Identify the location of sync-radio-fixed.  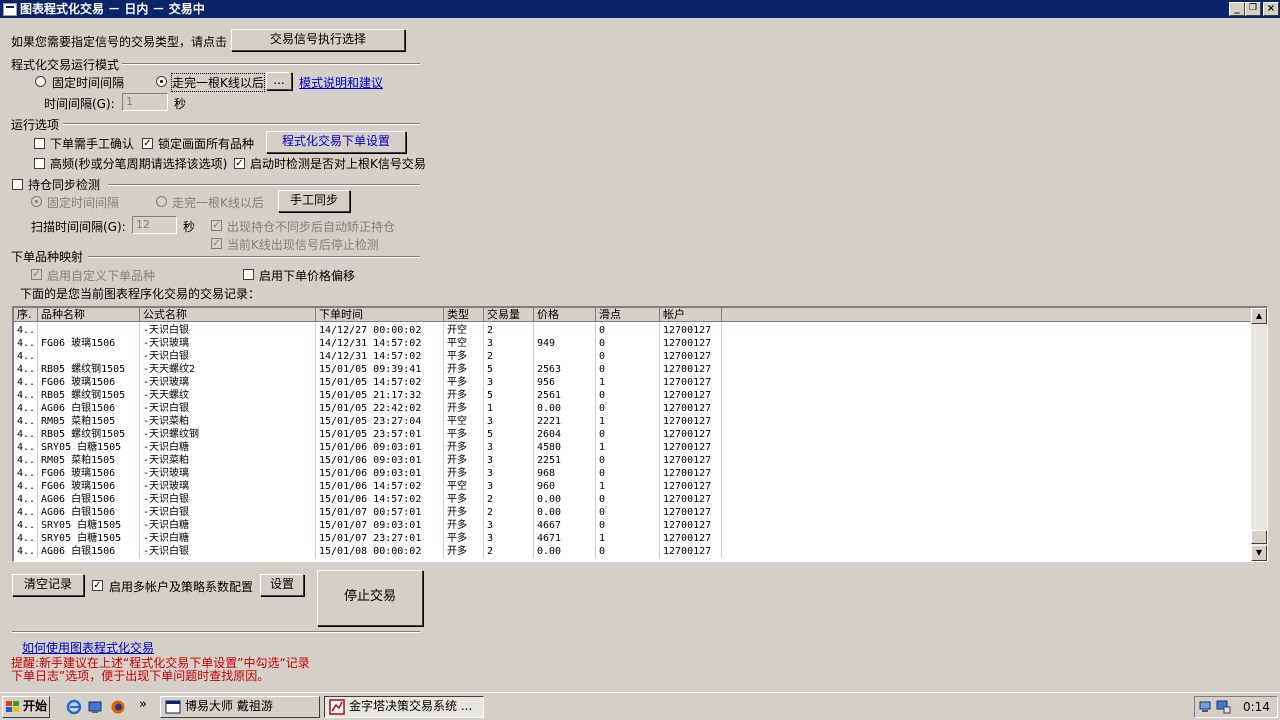
(36, 201).